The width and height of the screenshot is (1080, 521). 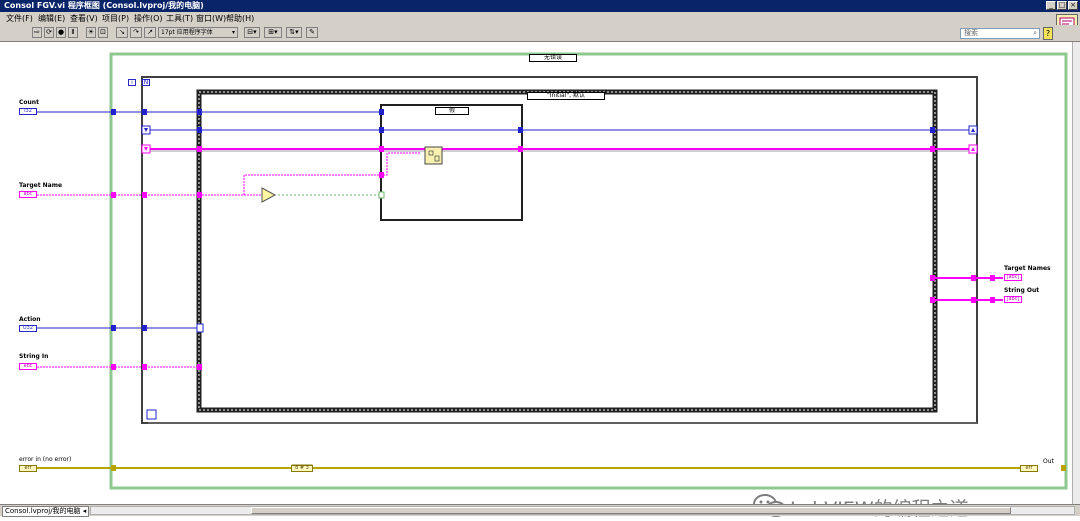 What do you see at coordinates (1022, 290) in the screenshot?
I see `string-out-label: String Out` at bounding box center [1022, 290].